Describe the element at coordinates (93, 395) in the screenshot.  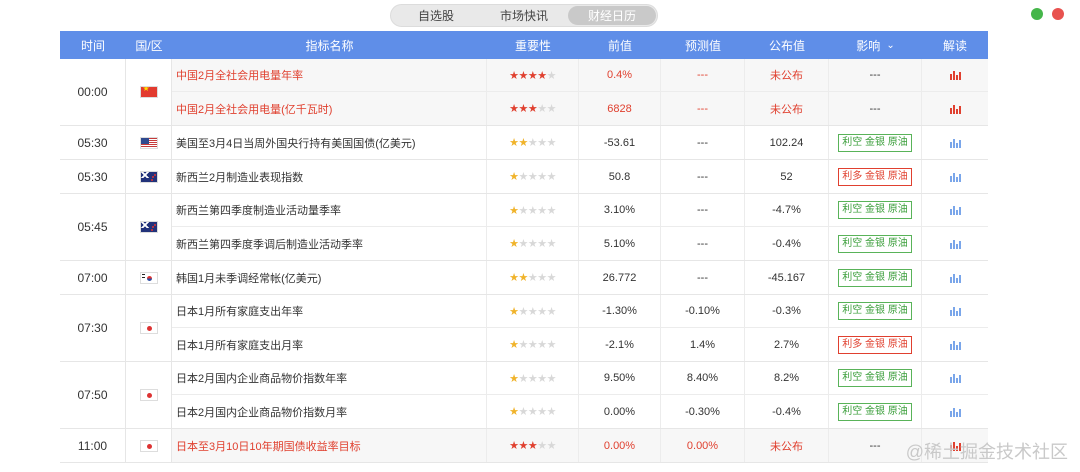
I see `event-time: 07:50` at that location.